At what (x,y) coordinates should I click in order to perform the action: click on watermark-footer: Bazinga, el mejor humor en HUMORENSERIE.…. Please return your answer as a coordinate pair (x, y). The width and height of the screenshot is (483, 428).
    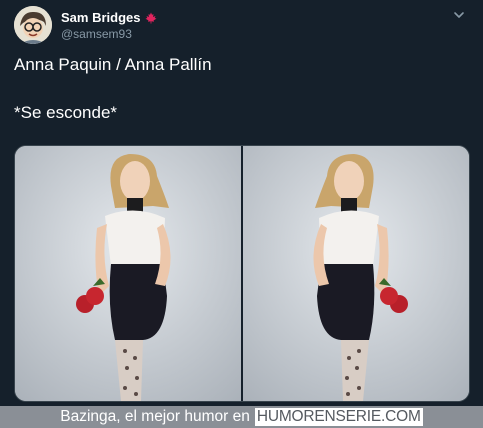
    Looking at the image, I should click on (241, 417).